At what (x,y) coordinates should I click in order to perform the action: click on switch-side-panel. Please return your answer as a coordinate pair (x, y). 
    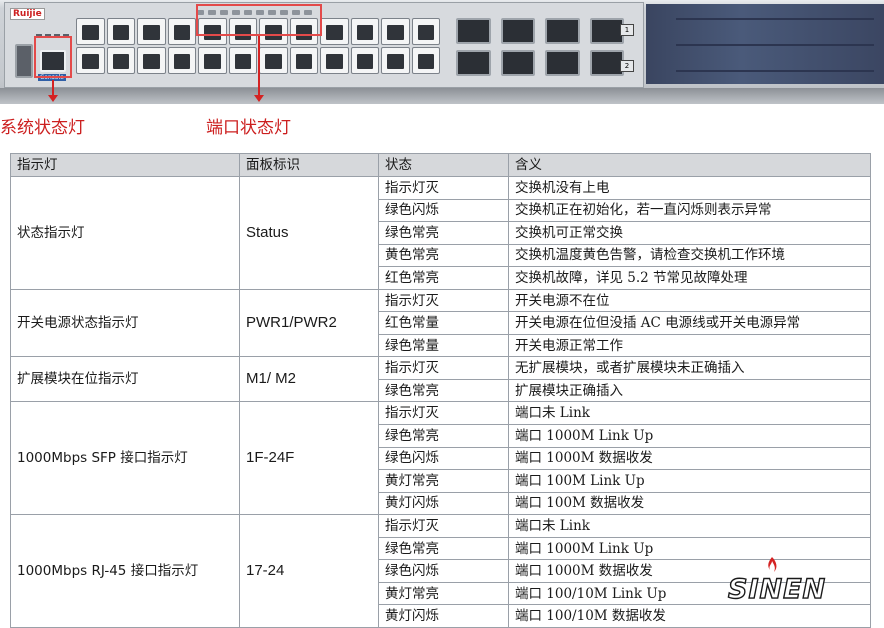
    Looking at the image, I should click on (765, 44).